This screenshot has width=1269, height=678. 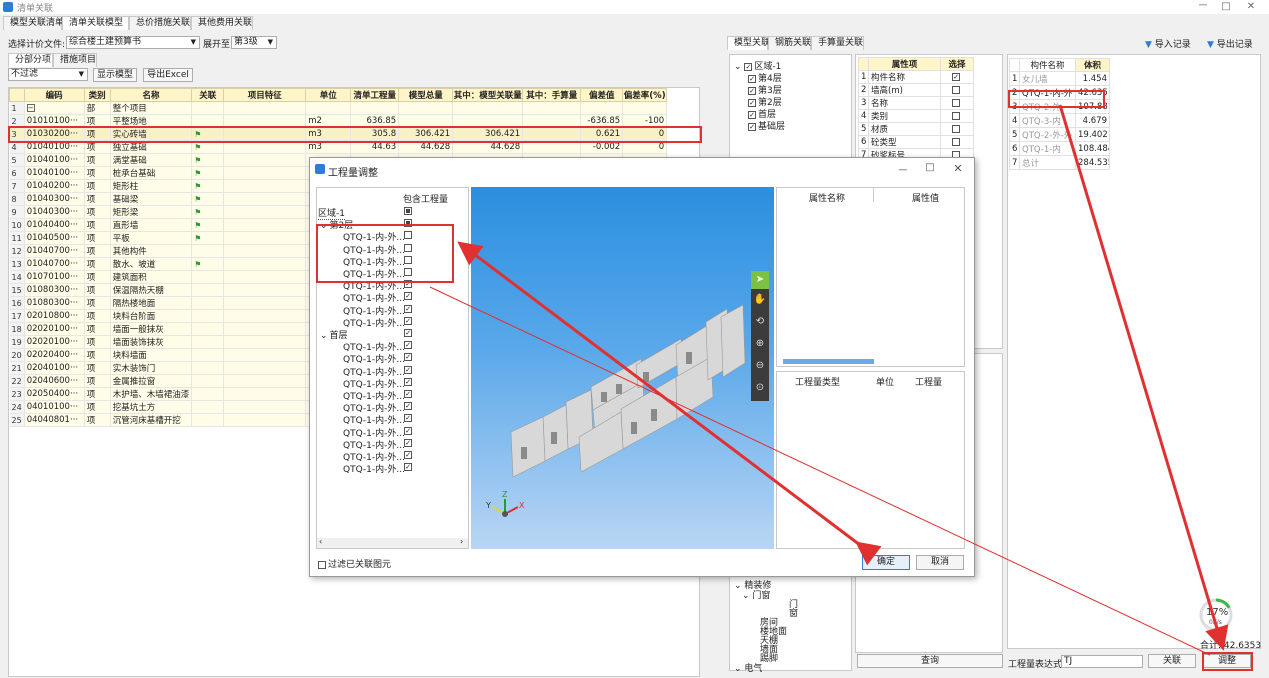 I want to click on dialog-maximize-button: □, so click(x=930, y=167).